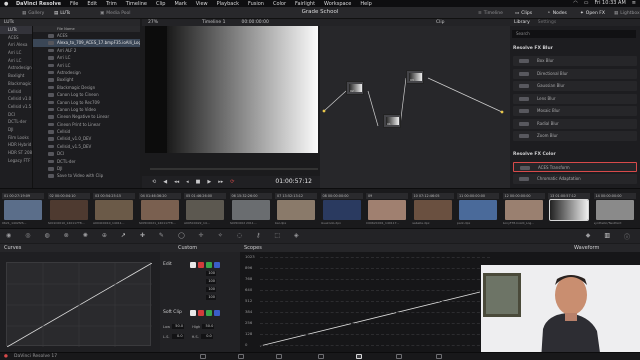  What do you see at coordinates (86, 161) in the screenshot?
I see `lut-file-item: DCTL-der` at bounding box center [86, 161].